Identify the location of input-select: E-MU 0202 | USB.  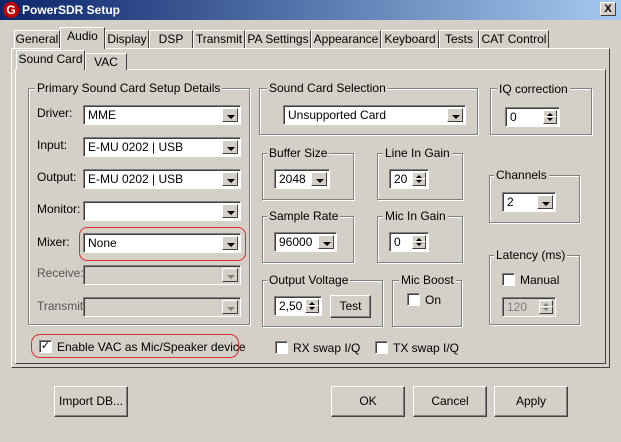
(162, 147).